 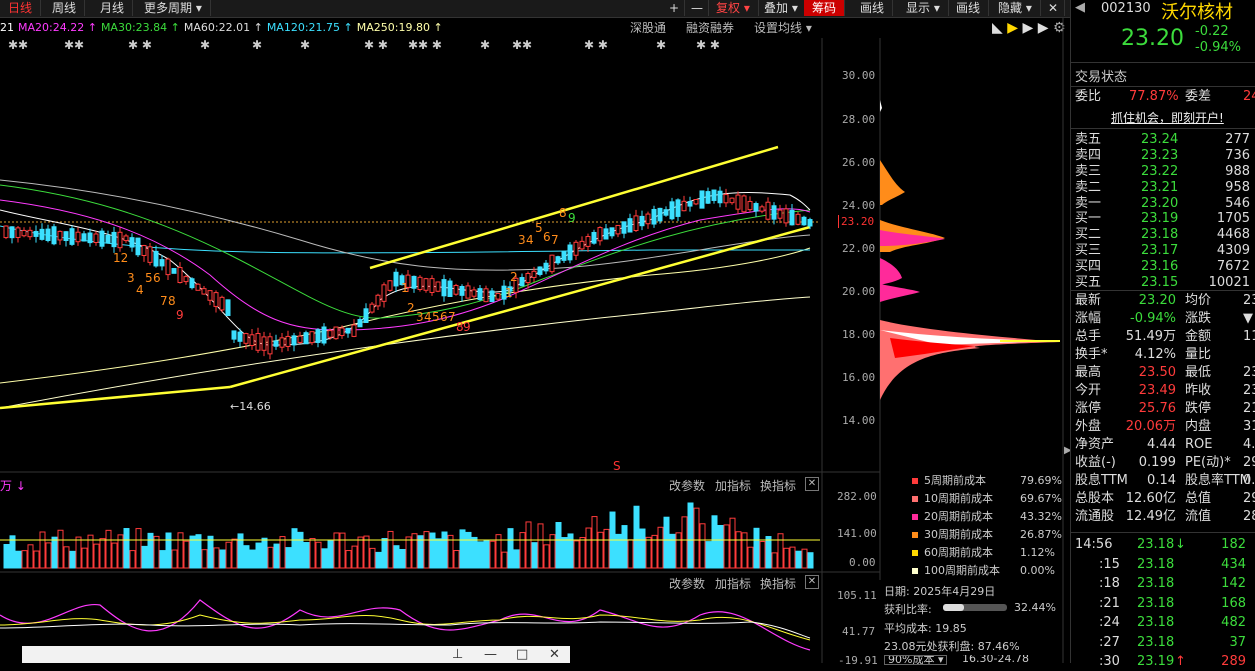 I want to click on book-label: 买五, so click(x=1088, y=282).